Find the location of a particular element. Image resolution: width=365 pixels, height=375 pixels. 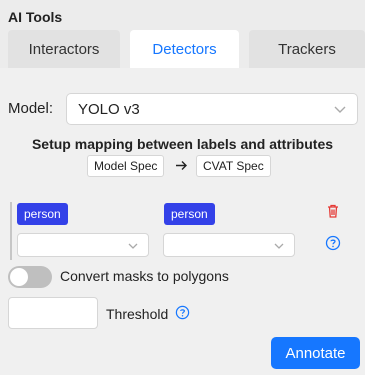

tab-trackers: Trackers is located at coordinates (307, 49).